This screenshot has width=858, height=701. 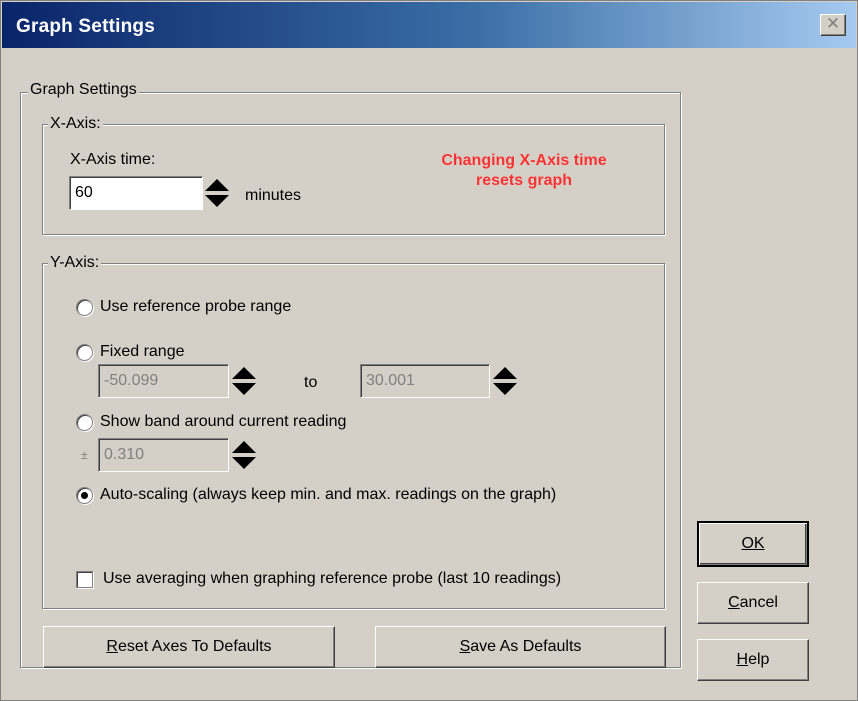 What do you see at coordinates (136, 193) in the screenshot?
I see `x-axis-time-input: 60` at bounding box center [136, 193].